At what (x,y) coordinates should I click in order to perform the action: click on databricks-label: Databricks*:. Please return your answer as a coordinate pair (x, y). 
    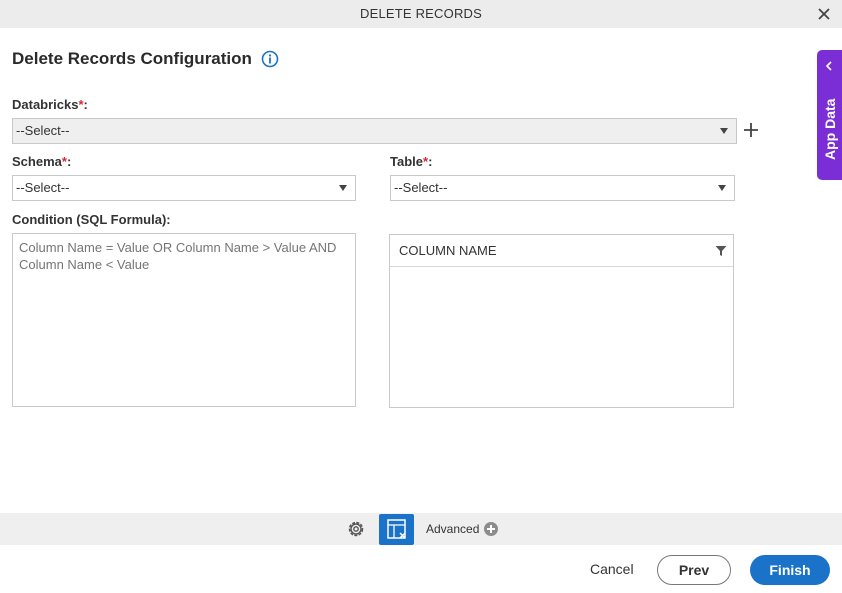
    Looking at the image, I should click on (50, 104).